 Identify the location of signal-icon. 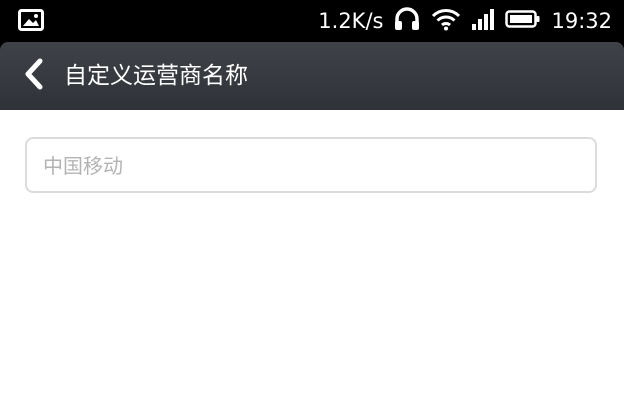
(483, 21).